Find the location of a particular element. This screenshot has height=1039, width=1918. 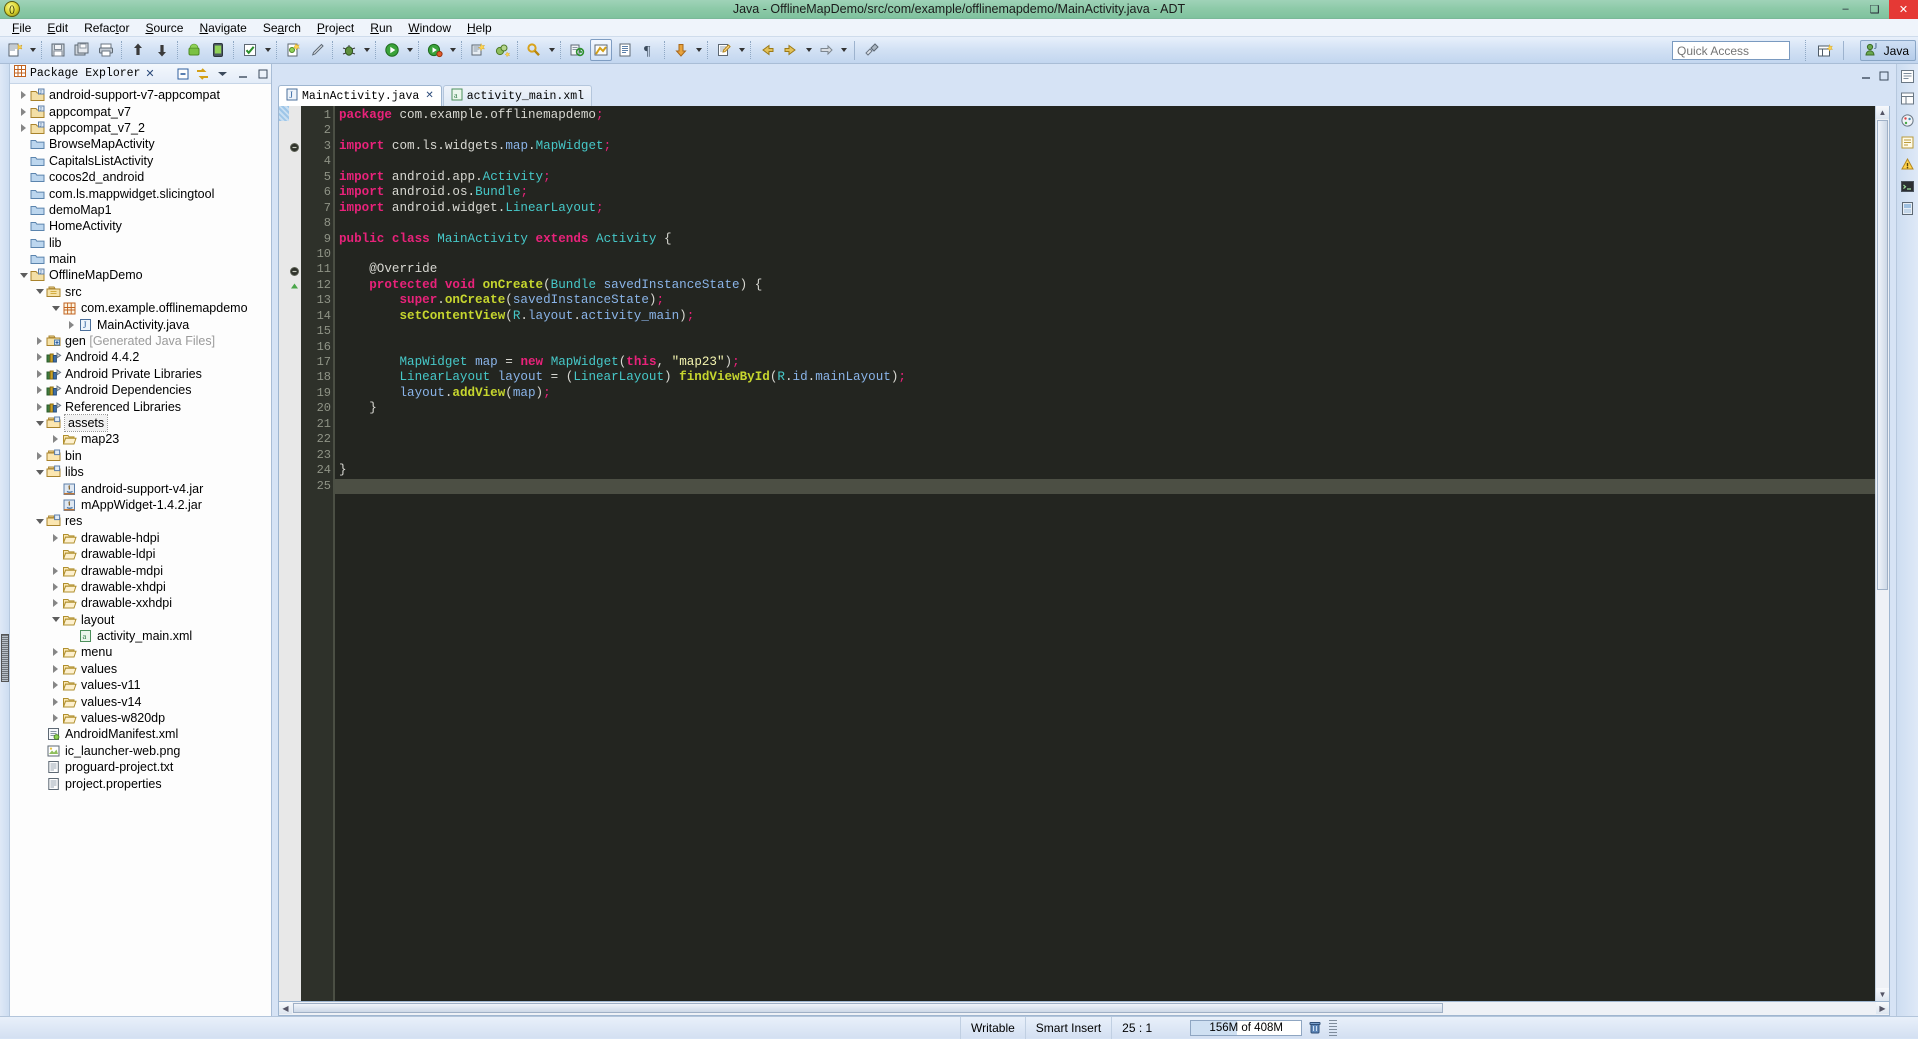

tree-item: Android Dependencies is located at coordinates (140, 390).